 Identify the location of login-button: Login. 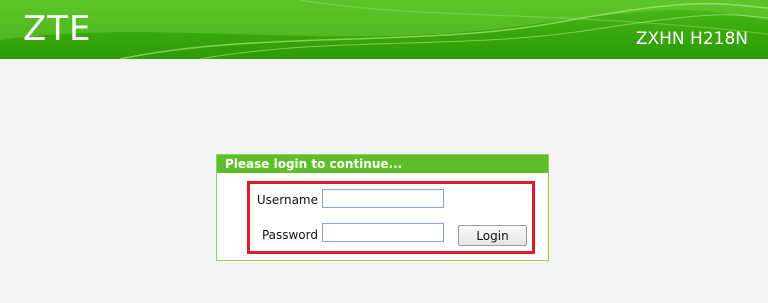
(492, 235).